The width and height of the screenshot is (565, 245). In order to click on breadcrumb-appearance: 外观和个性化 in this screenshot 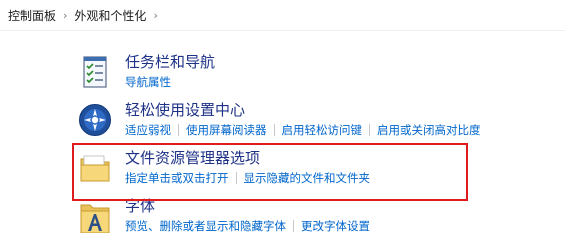, I will do `click(110, 15)`.